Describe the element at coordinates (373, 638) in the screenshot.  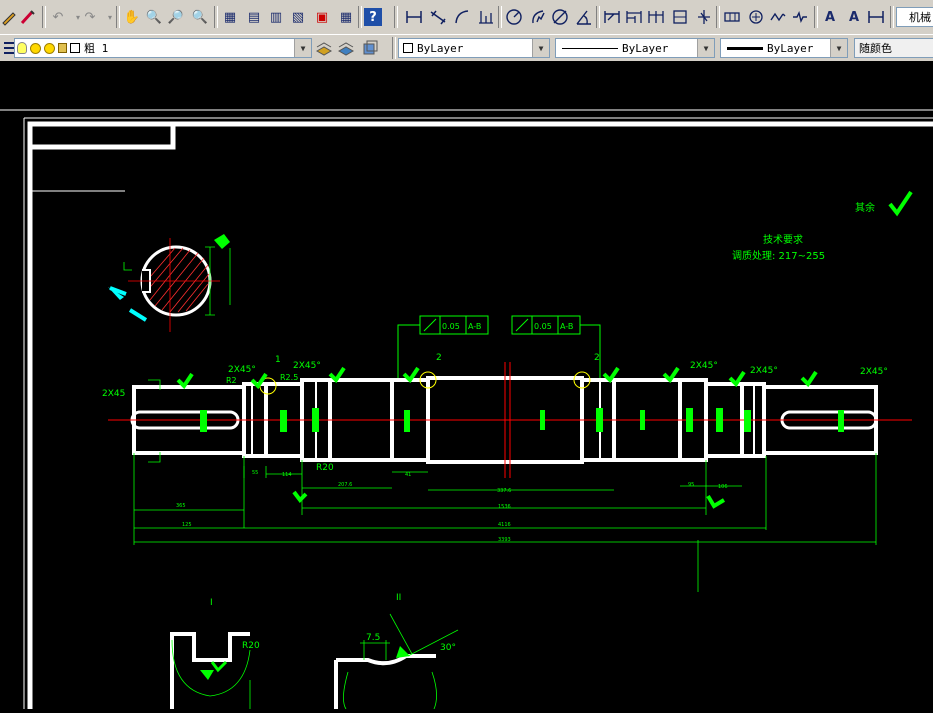
I see `detail-dim-label: 7.5` at that location.